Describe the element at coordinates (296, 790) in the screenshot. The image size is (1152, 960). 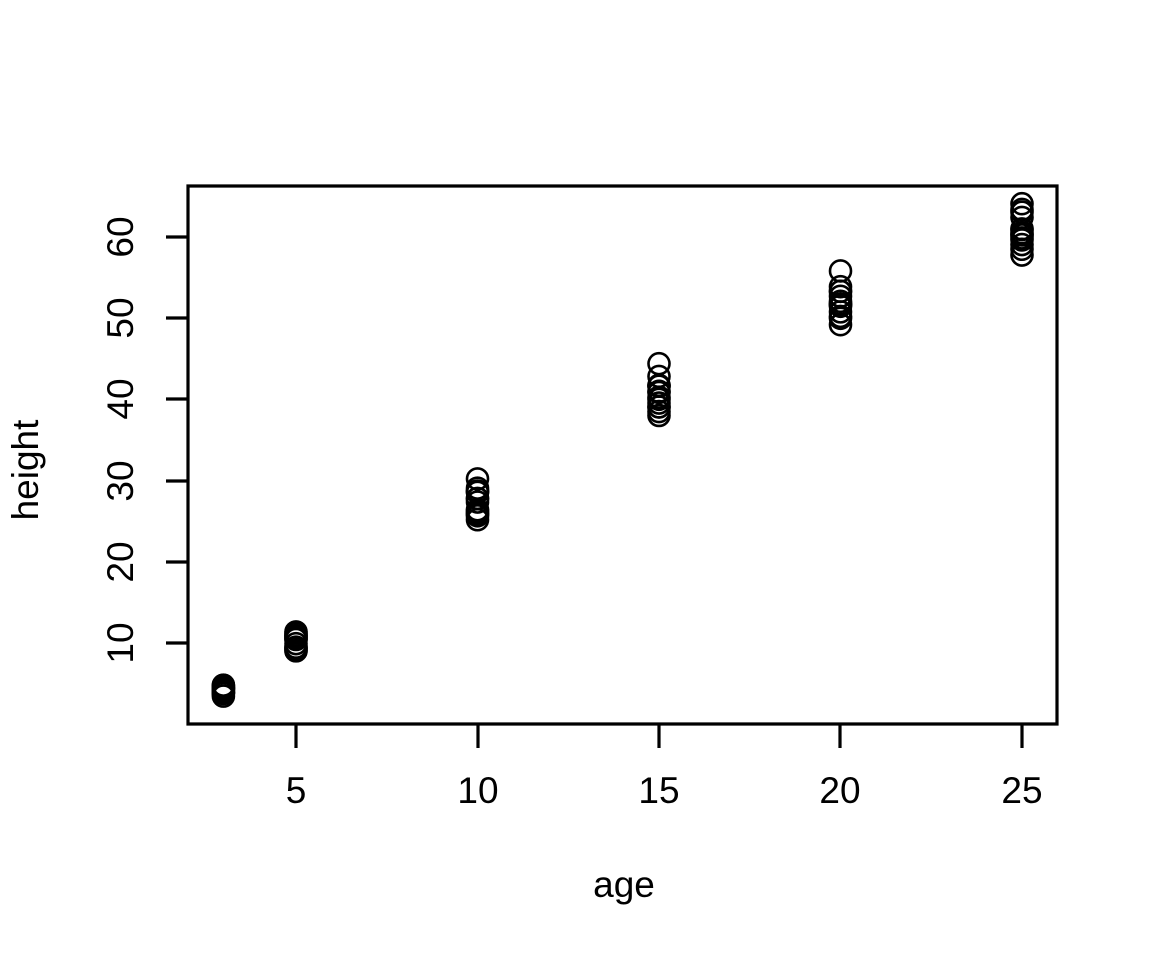
I see `x-tick-label-5: 5` at that location.